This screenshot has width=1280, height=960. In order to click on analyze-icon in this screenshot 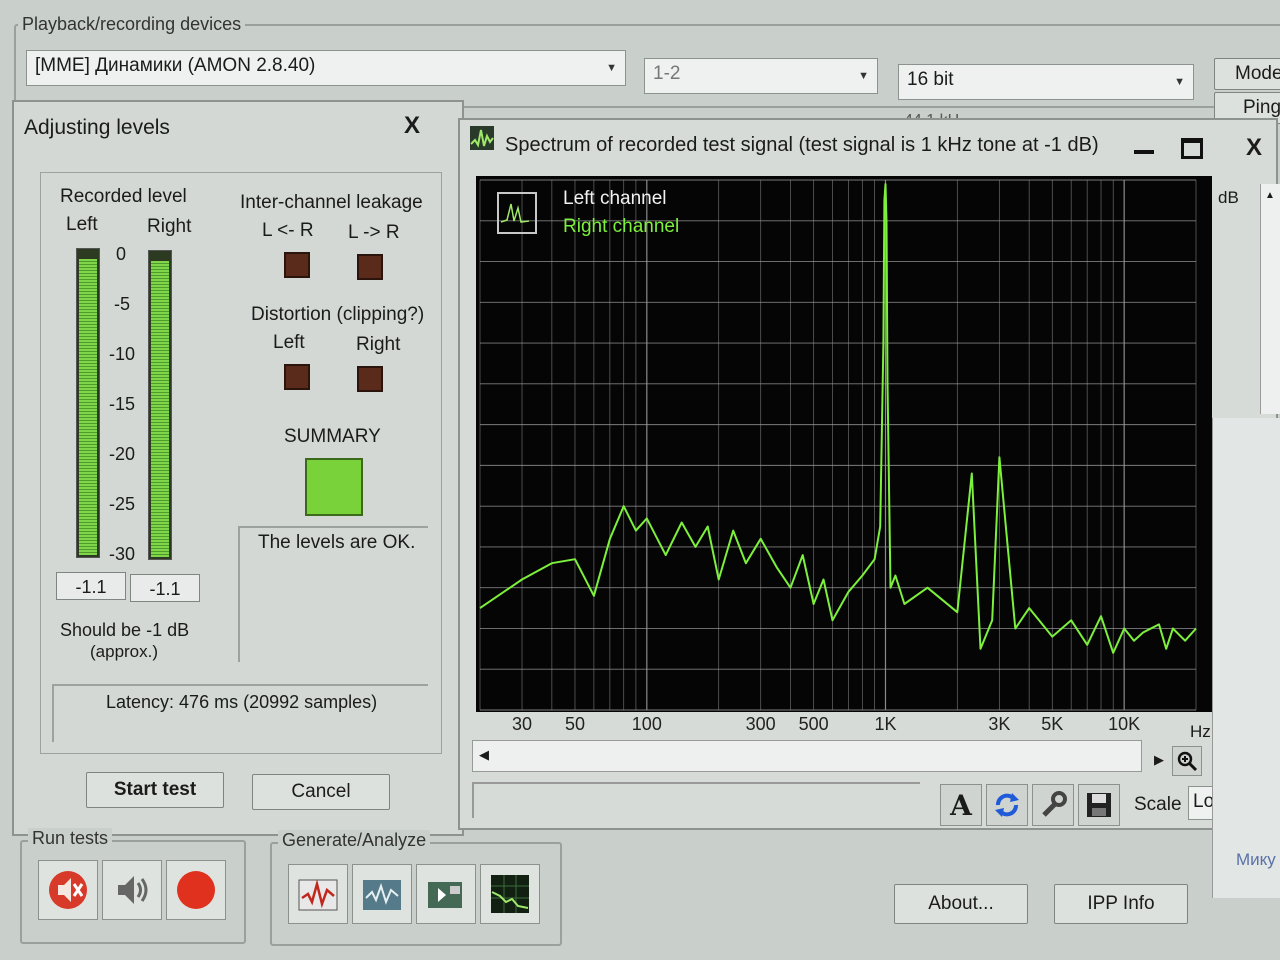, I will do `click(382, 894)`.